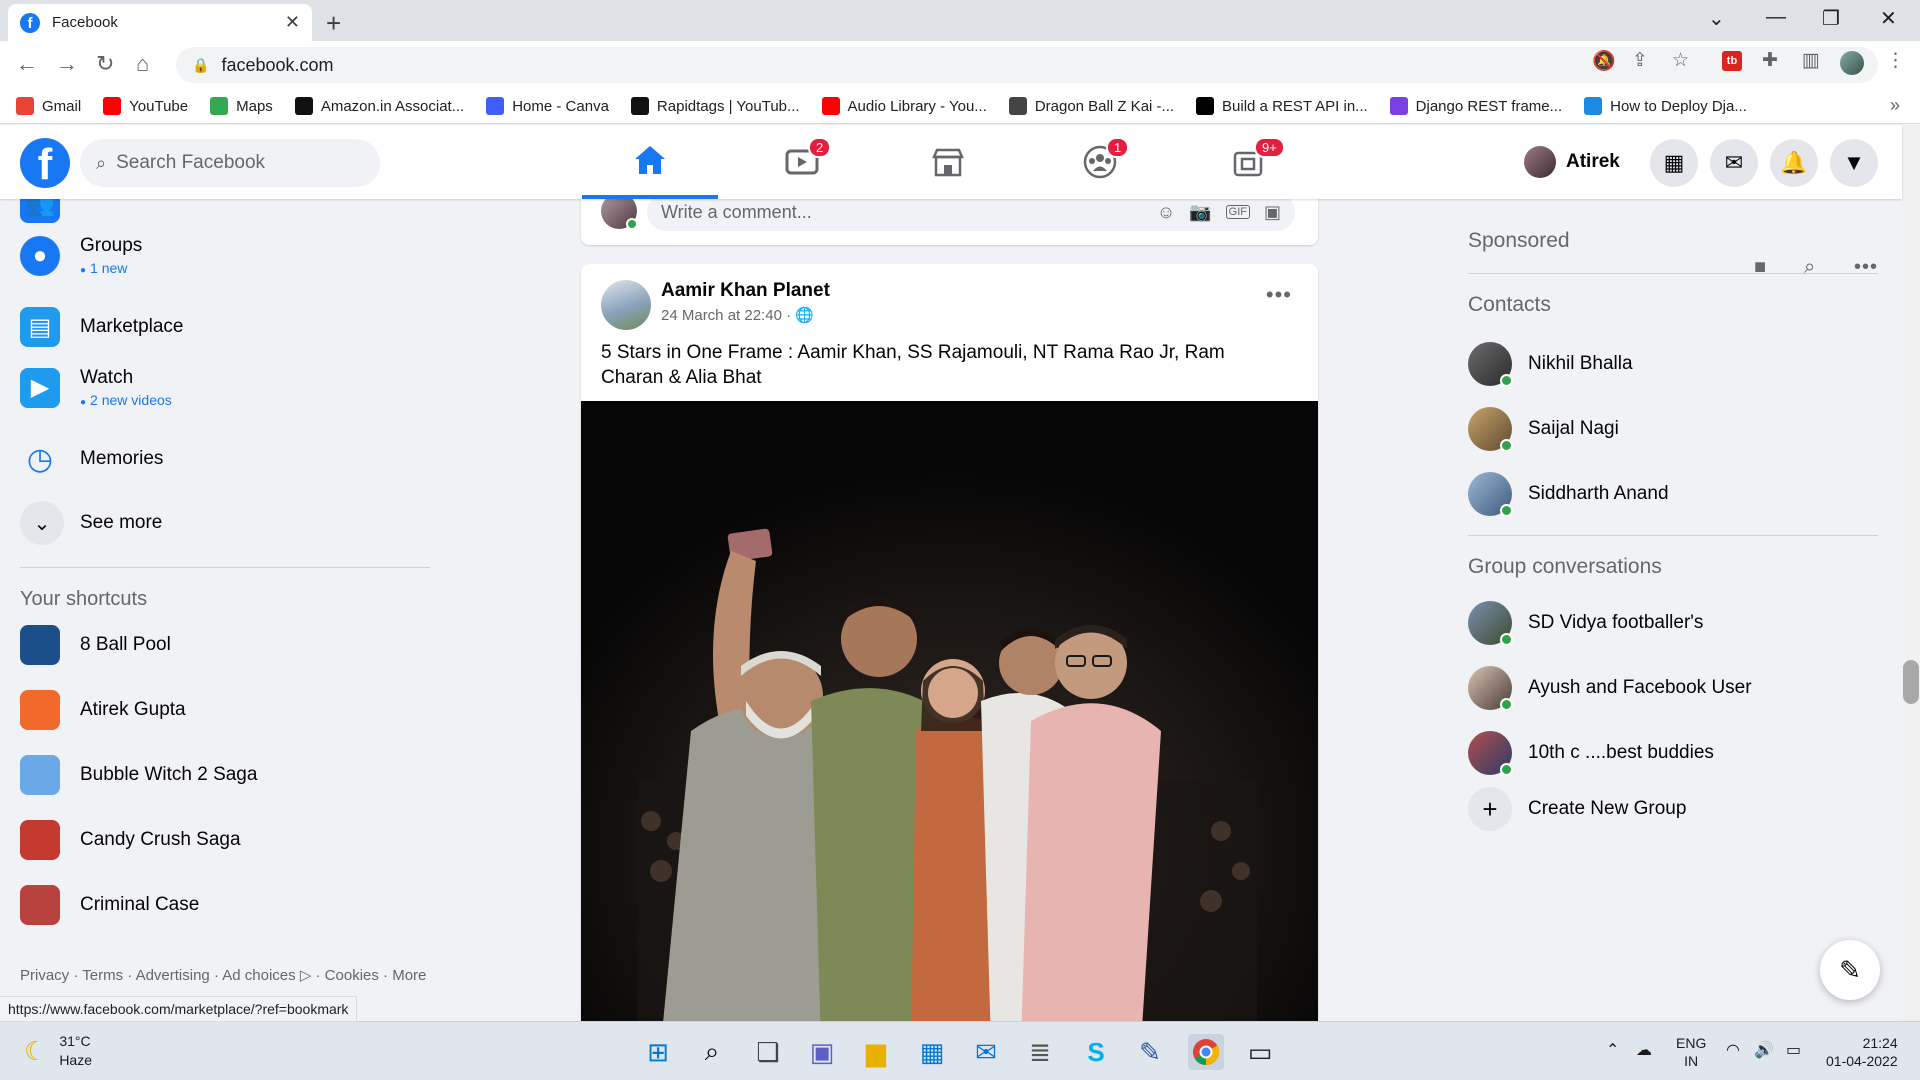 This screenshot has height=1080, width=1920. I want to click on start-icon: ⊞, so click(658, 1052).